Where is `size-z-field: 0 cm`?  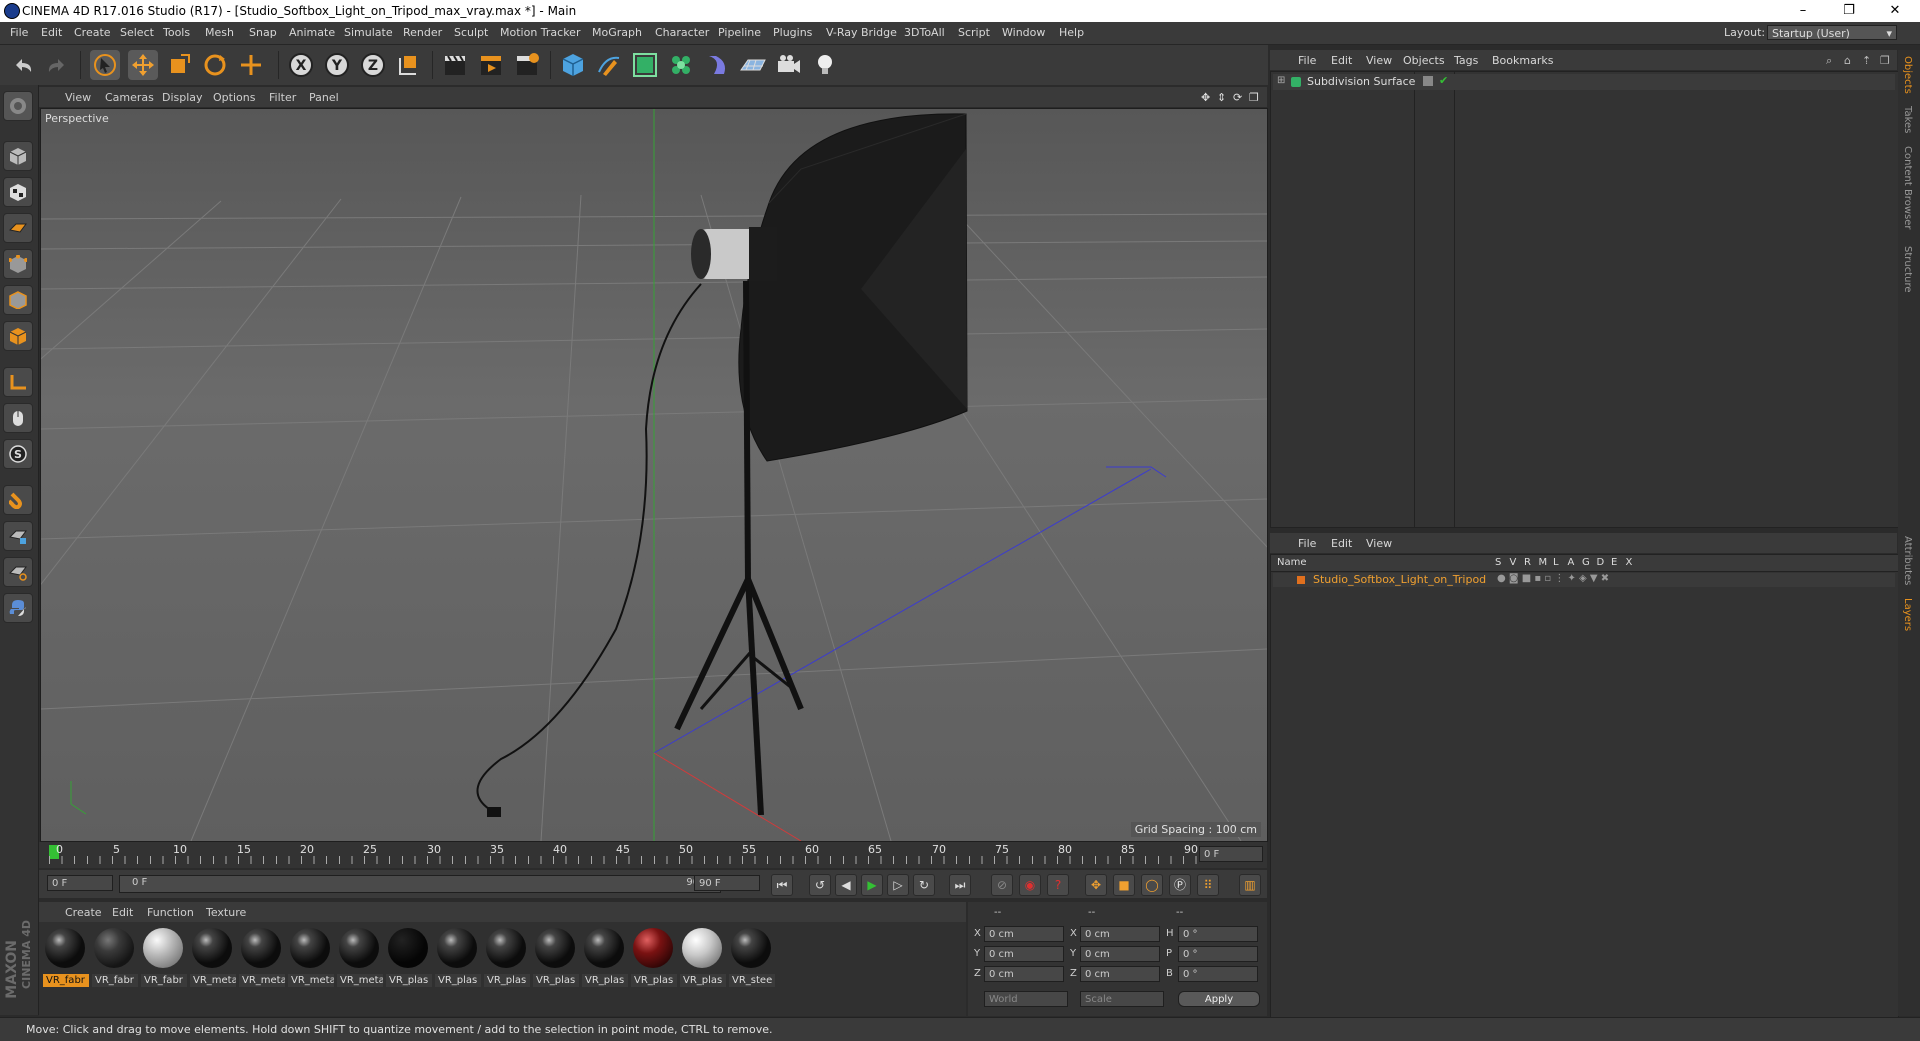
size-z-field: 0 cm is located at coordinates (1120, 974).